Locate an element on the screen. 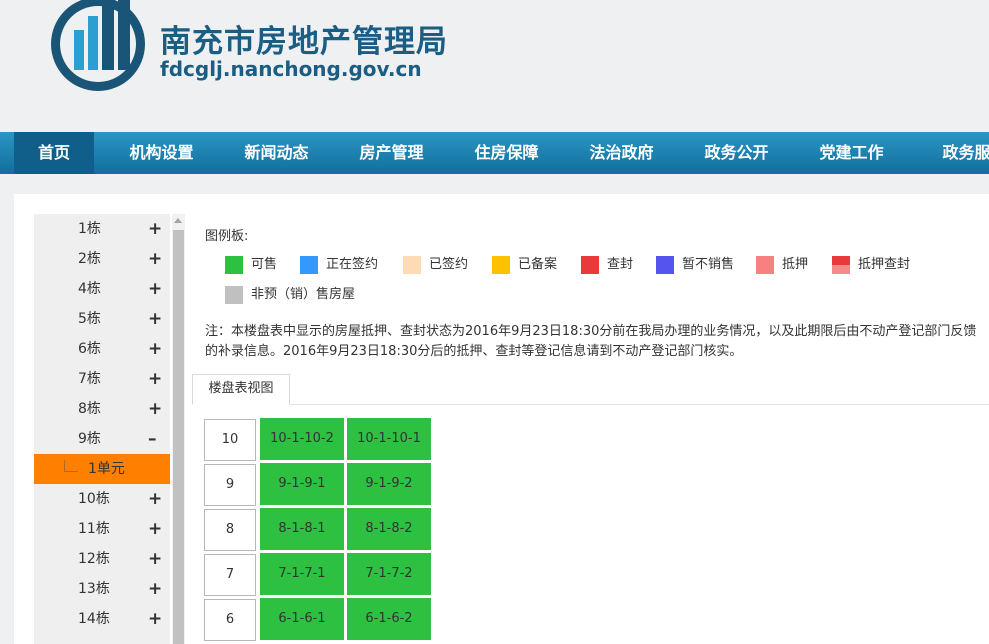  floor-number-cell: 6 is located at coordinates (230, 620).